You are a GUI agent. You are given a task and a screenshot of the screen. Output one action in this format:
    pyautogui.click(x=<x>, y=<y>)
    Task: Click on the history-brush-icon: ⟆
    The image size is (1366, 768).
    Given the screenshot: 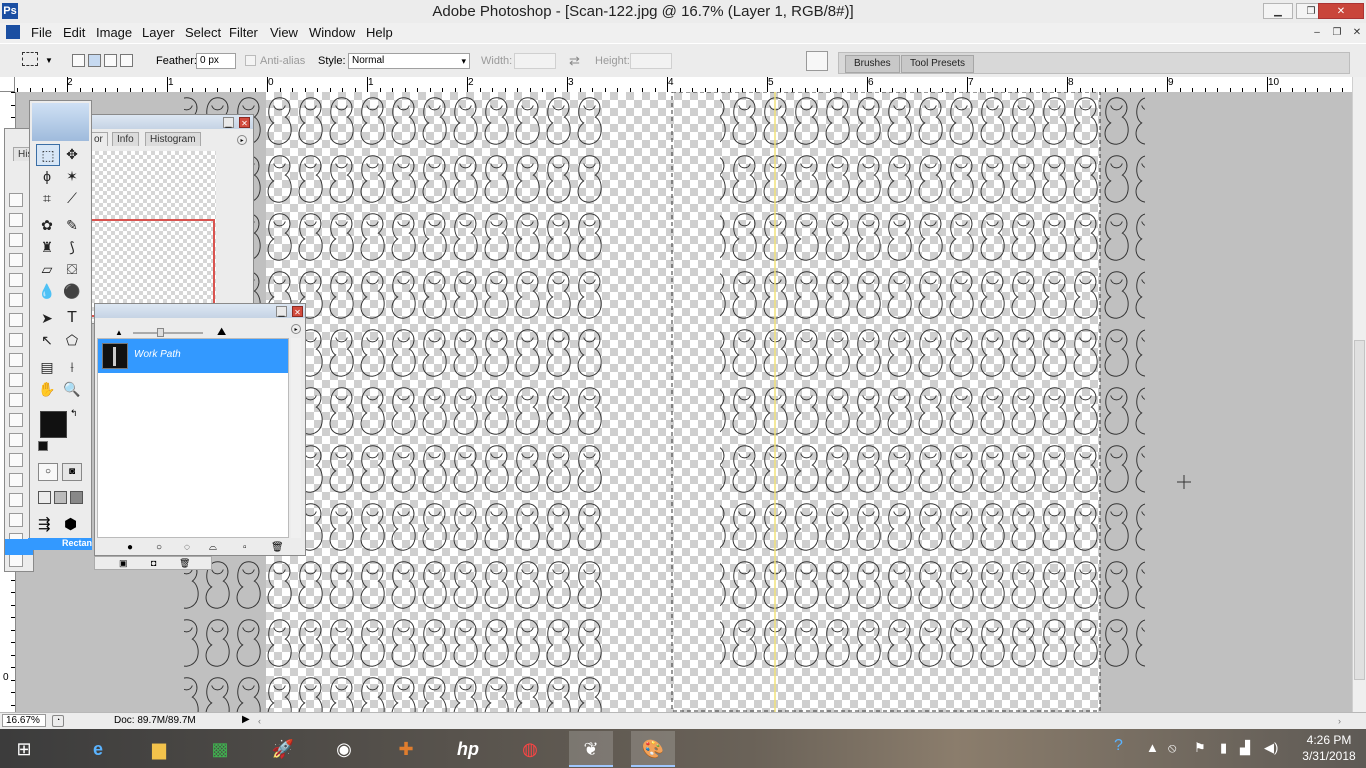 What is the action you would take?
    pyautogui.click(x=72, y=247)
    